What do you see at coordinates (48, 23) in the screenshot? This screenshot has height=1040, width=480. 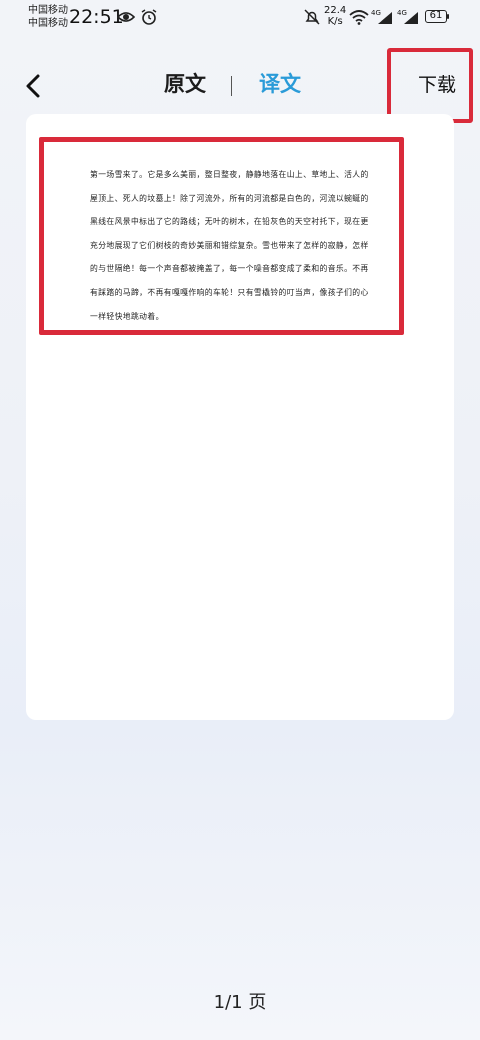 I see `carrier-label-2: 中国移动` at bounding box center [48, 23].